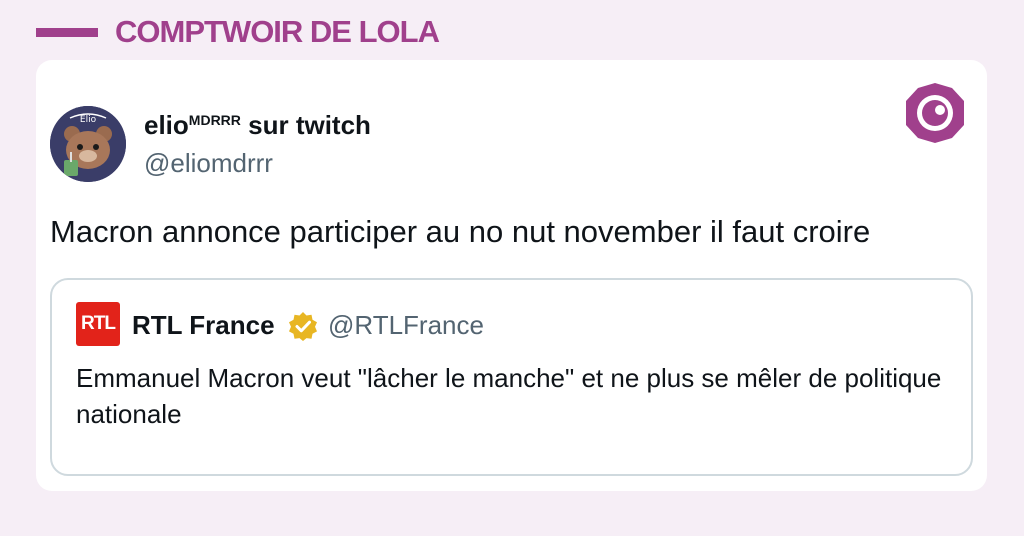  What do you see at coordinates (303, 326) in the screenshot?
I see `verified-badge-icon` at bounding box center [303, 326].